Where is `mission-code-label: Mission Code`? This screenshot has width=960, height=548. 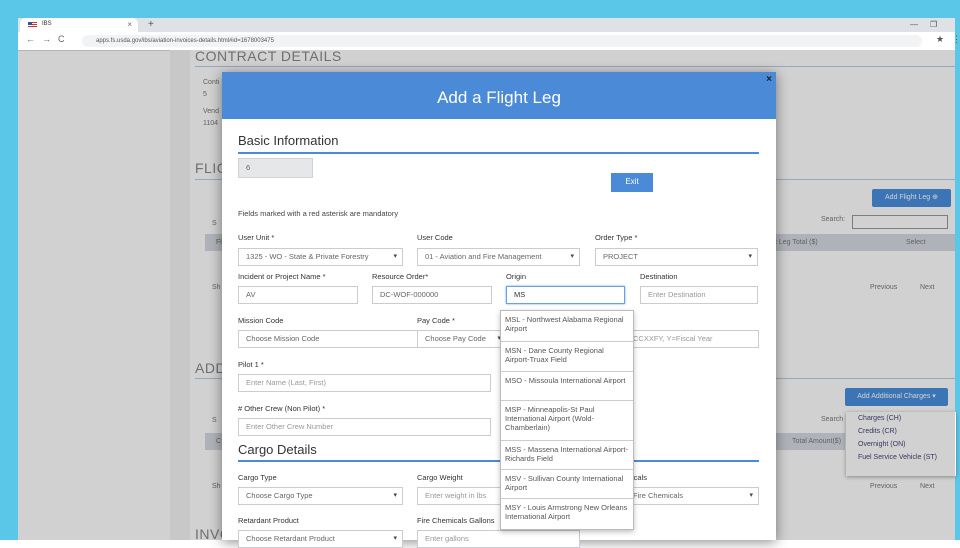
mission-code-label: Mission Code is located at coordinates (261, 320).